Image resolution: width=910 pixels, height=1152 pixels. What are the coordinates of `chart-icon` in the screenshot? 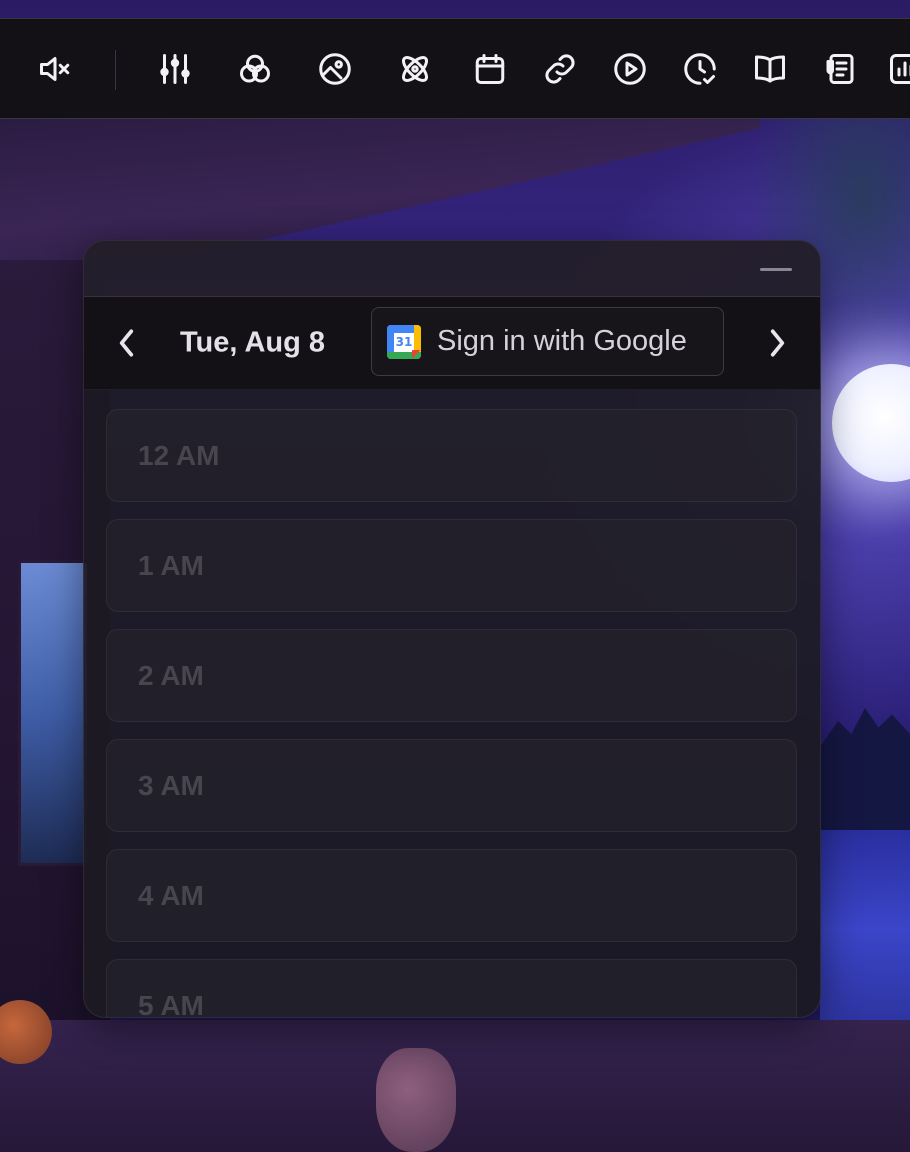 It's located at (897, 69).